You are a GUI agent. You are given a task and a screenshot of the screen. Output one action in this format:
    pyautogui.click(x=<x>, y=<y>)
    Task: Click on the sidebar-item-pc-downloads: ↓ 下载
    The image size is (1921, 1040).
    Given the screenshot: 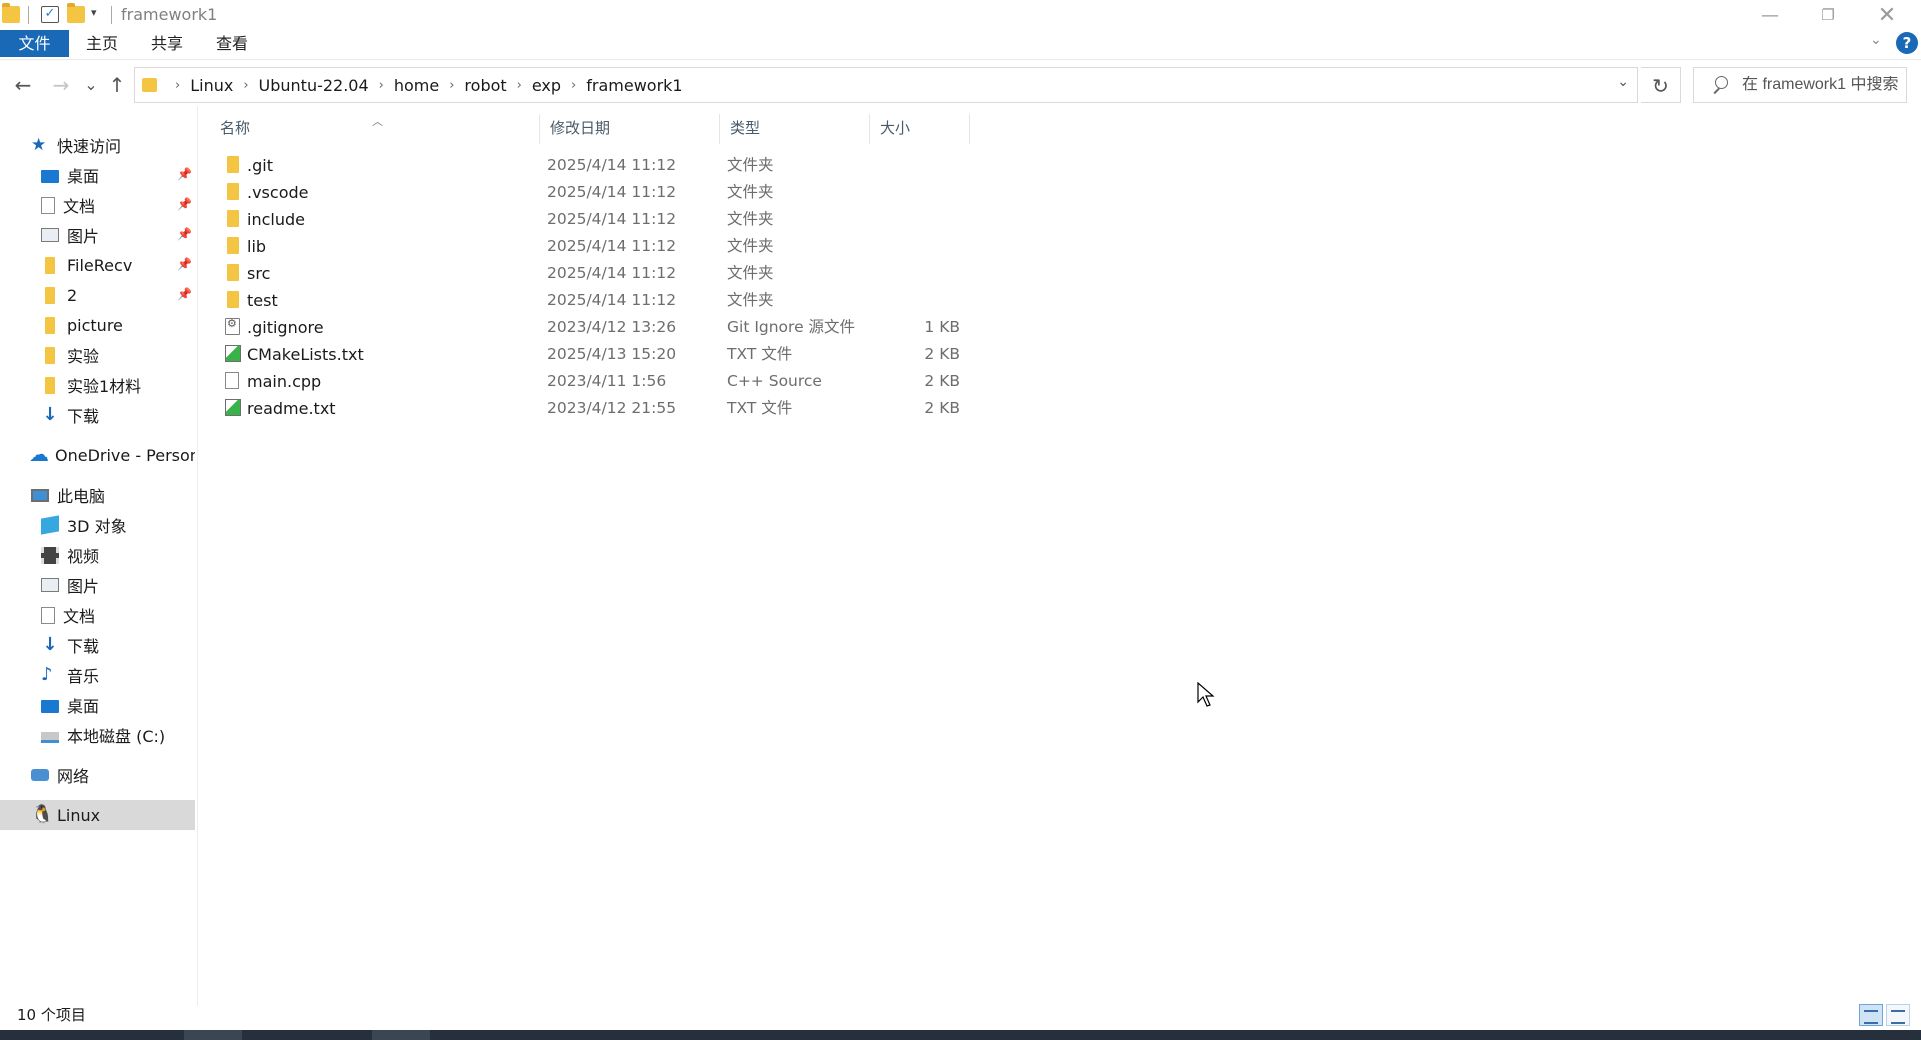 What is the action you would take?
    pyautogui.click(x=97, y=645)
    